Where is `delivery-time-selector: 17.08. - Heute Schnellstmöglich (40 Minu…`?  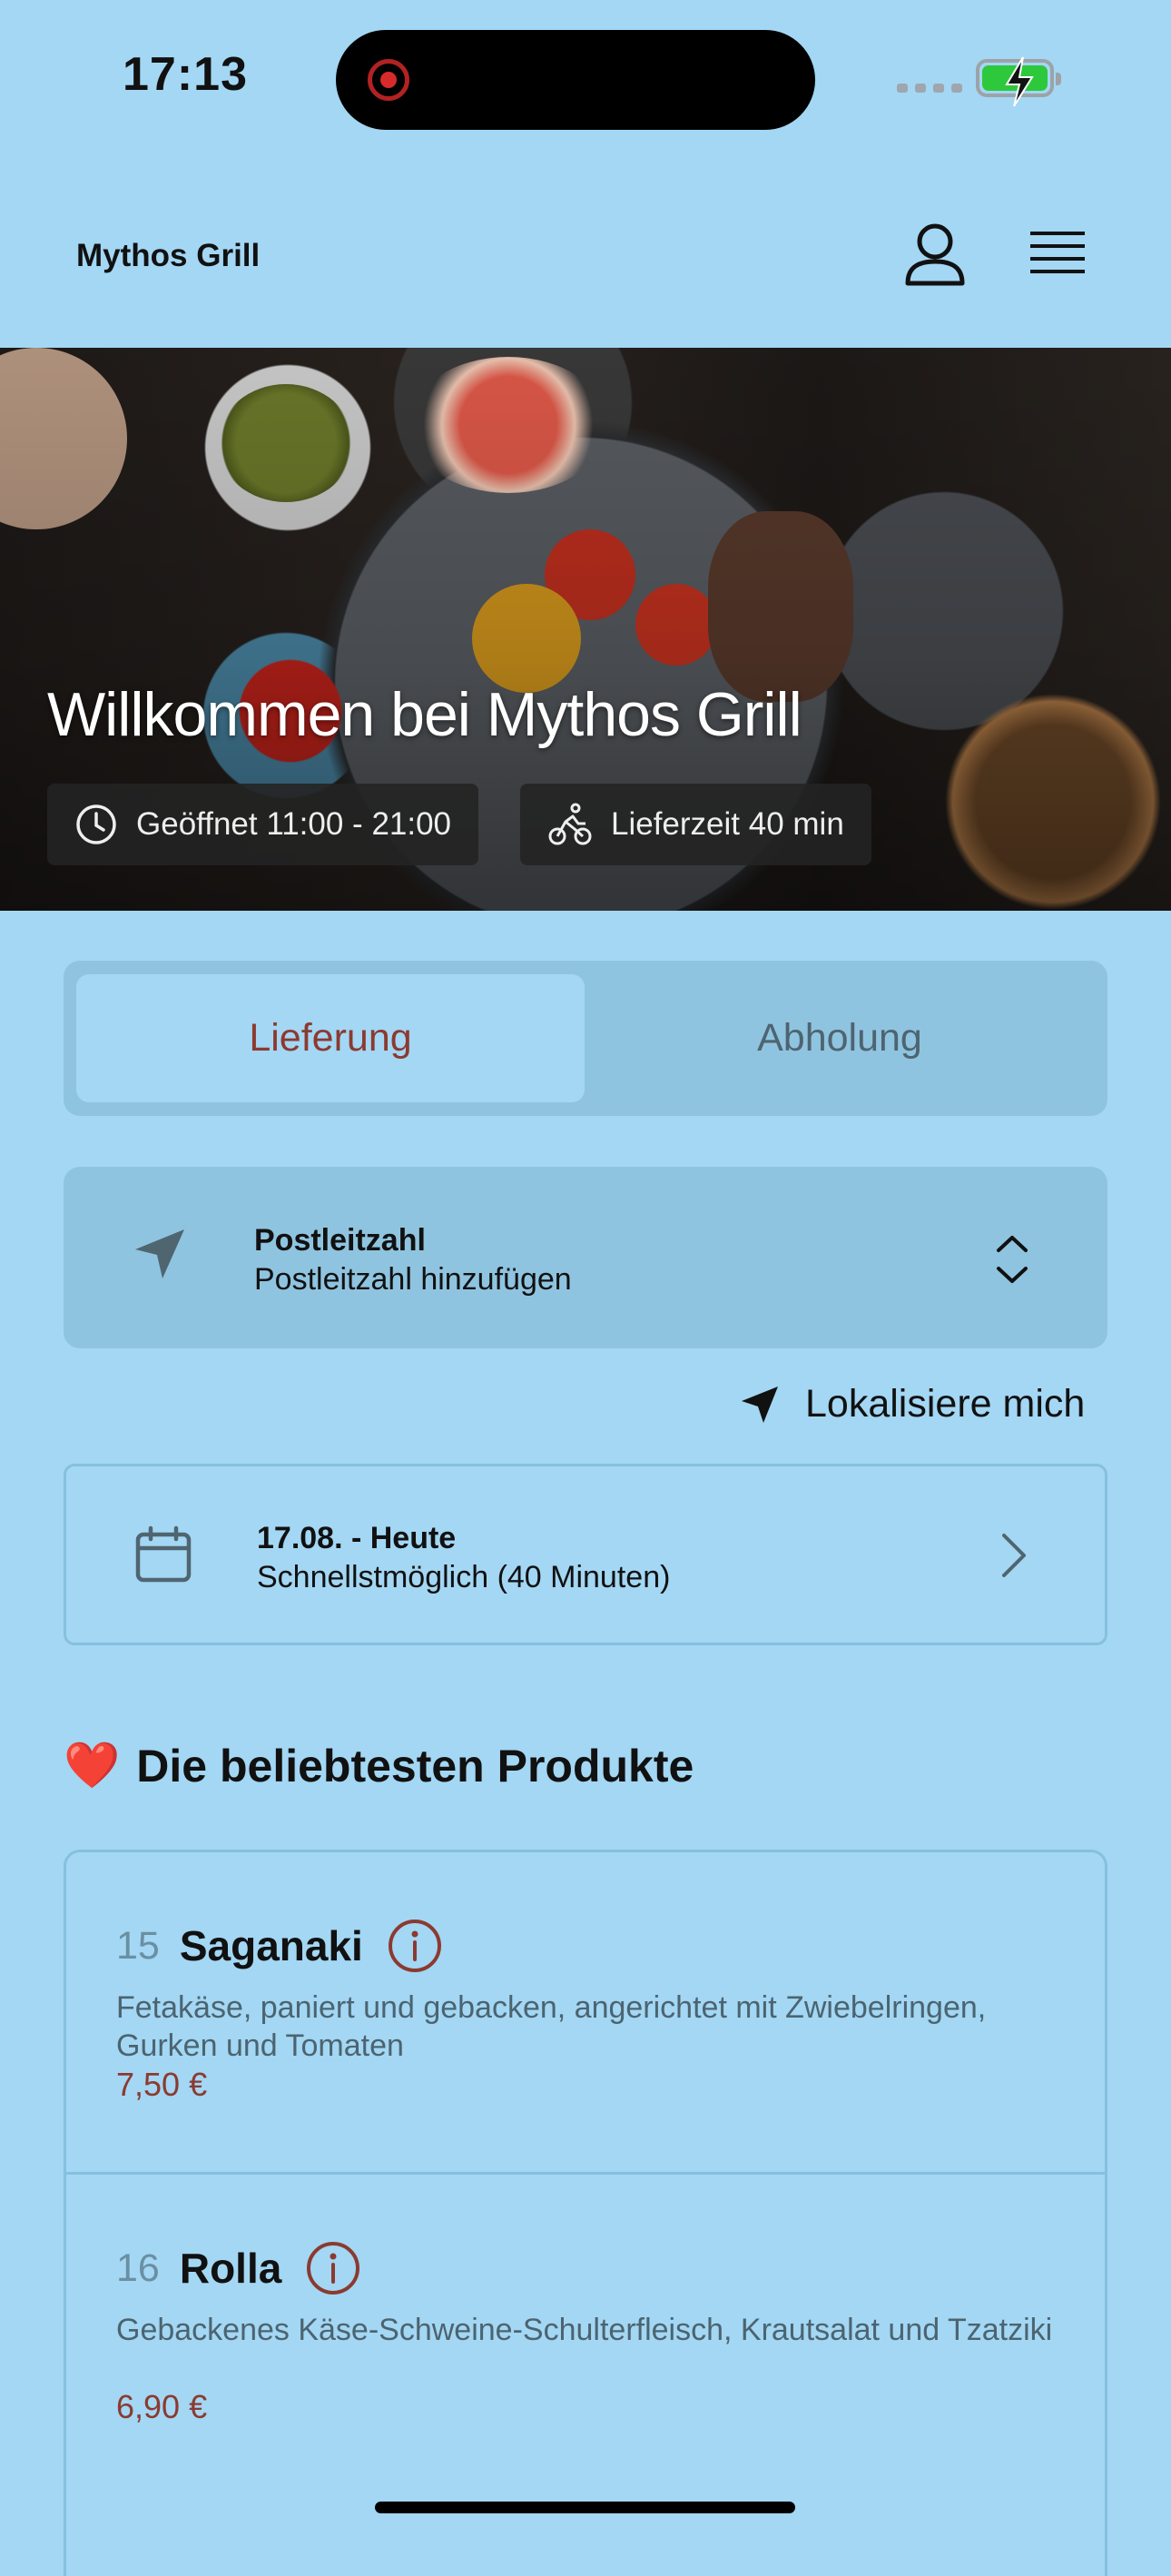 delivery-time-selector: 17.08. - Heute Schnellstmöglich (40 Minu… is located at coordinates (586, 1554).